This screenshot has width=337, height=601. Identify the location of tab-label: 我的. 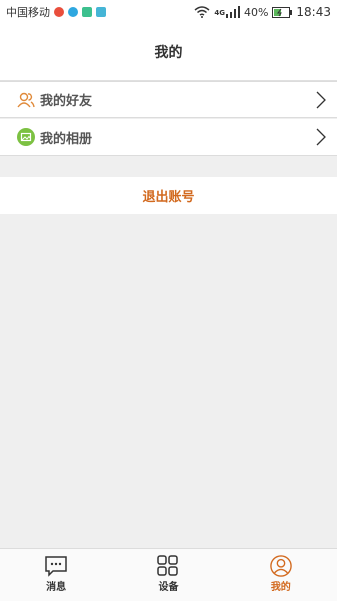
(280, 587).